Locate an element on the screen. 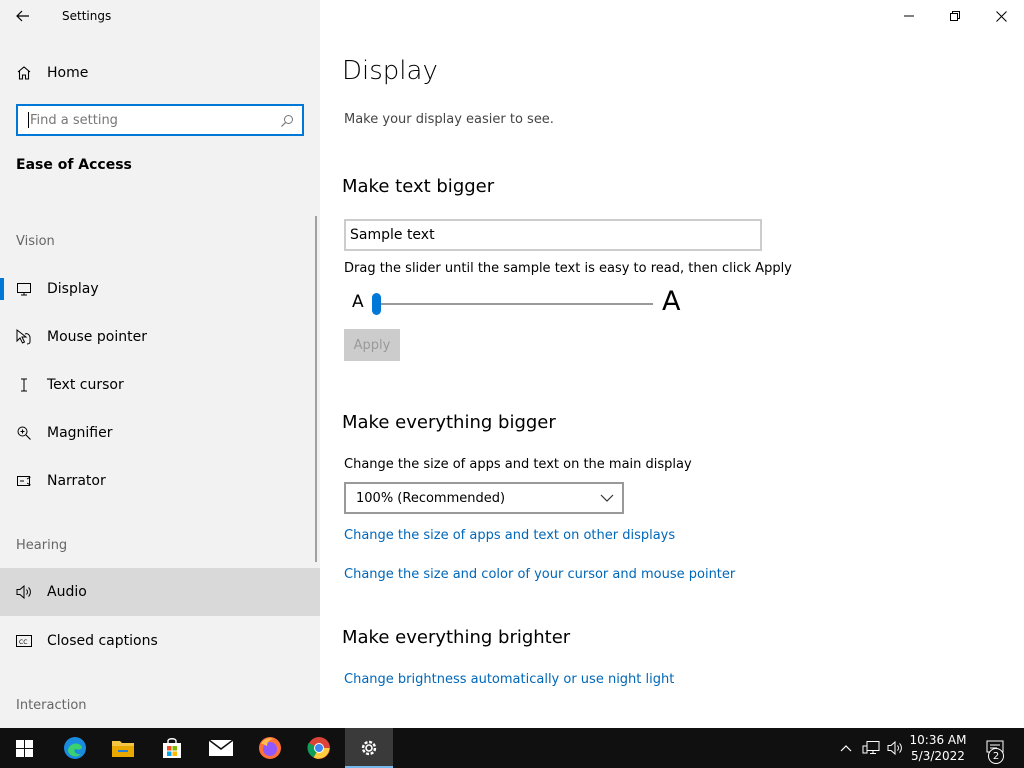 The image size is (1024, 768). sample-text-box: Sample text is located at coordinates (553, 235).